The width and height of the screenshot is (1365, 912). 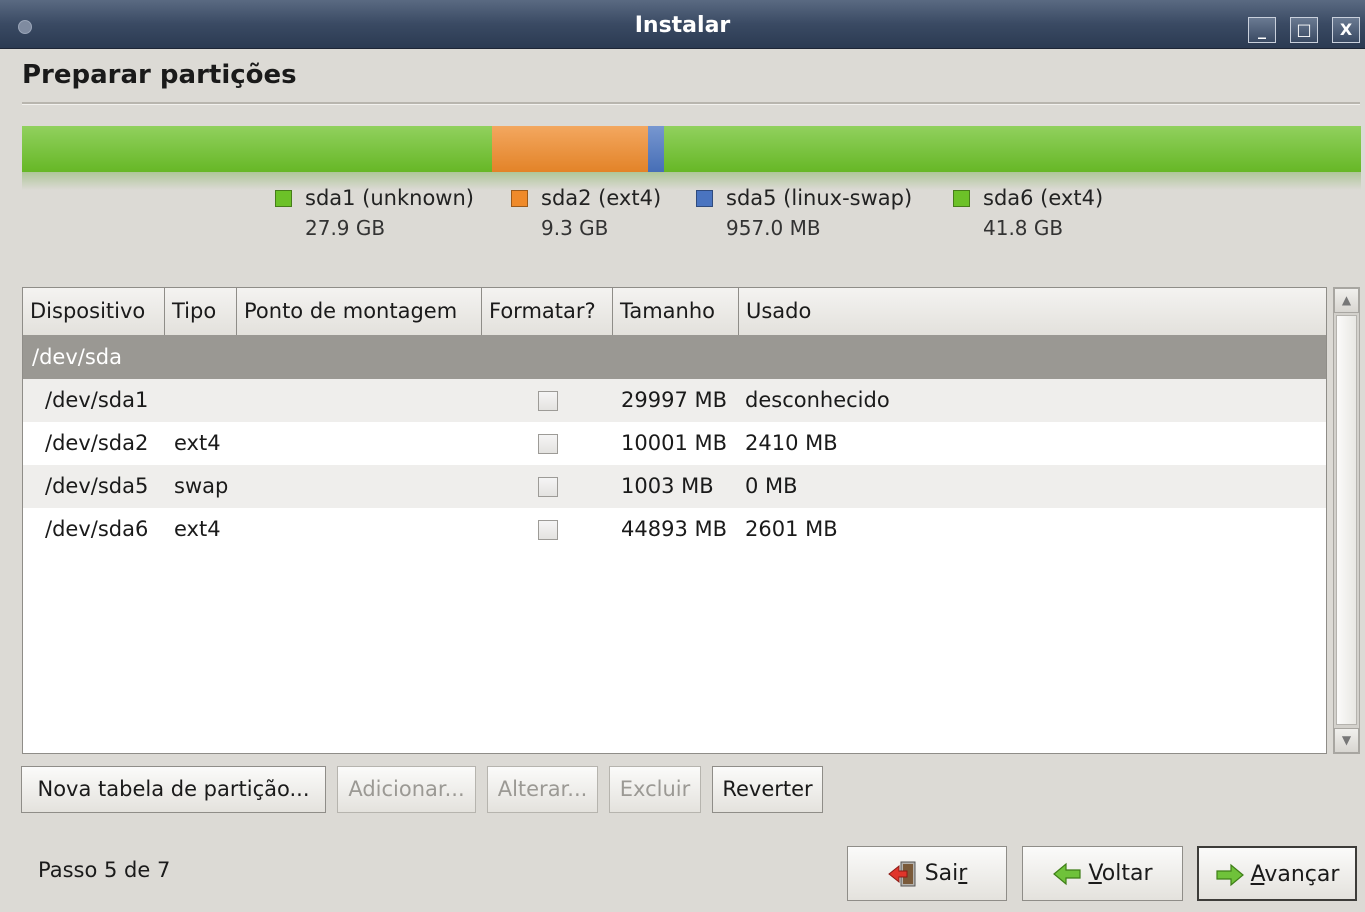 What do you see at coordinates (1346, 300) in the screenshot?
I see `scroll-up-arrow-icon: ▲` at bounding box center [1346, 300].